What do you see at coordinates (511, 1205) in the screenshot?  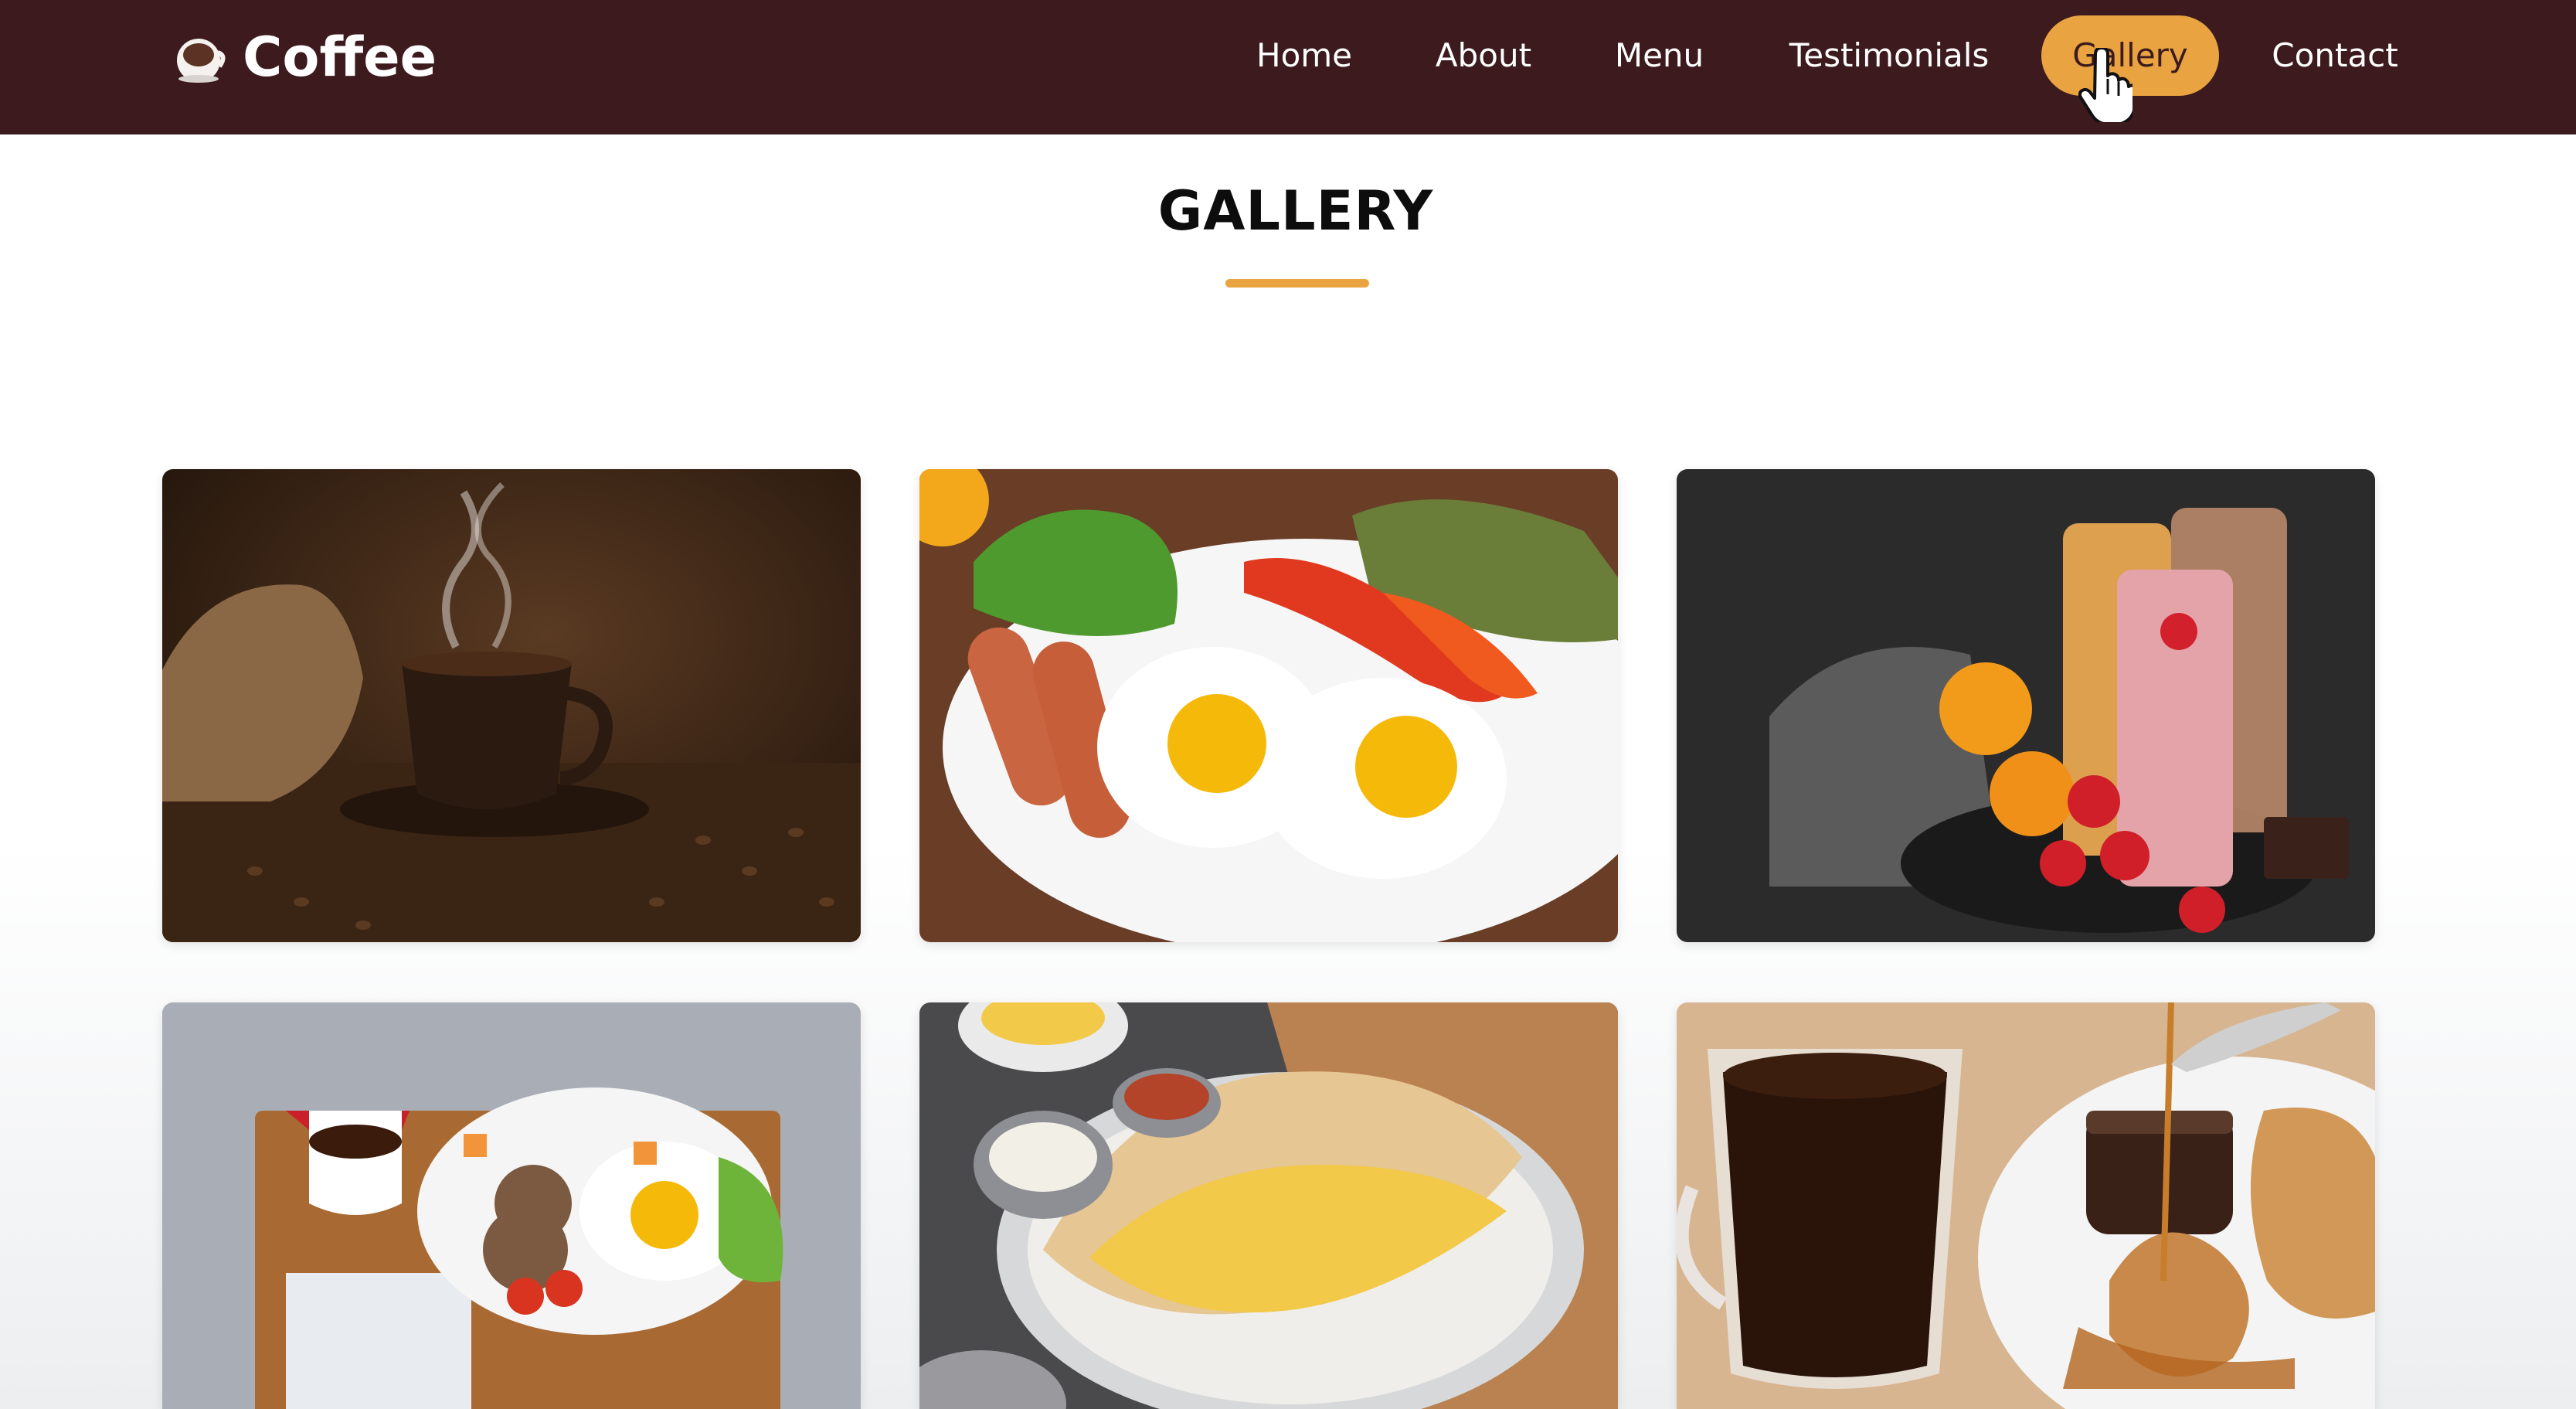 I see `gallery-photo-breakfast-tray` at bounding box center [511, 1205].